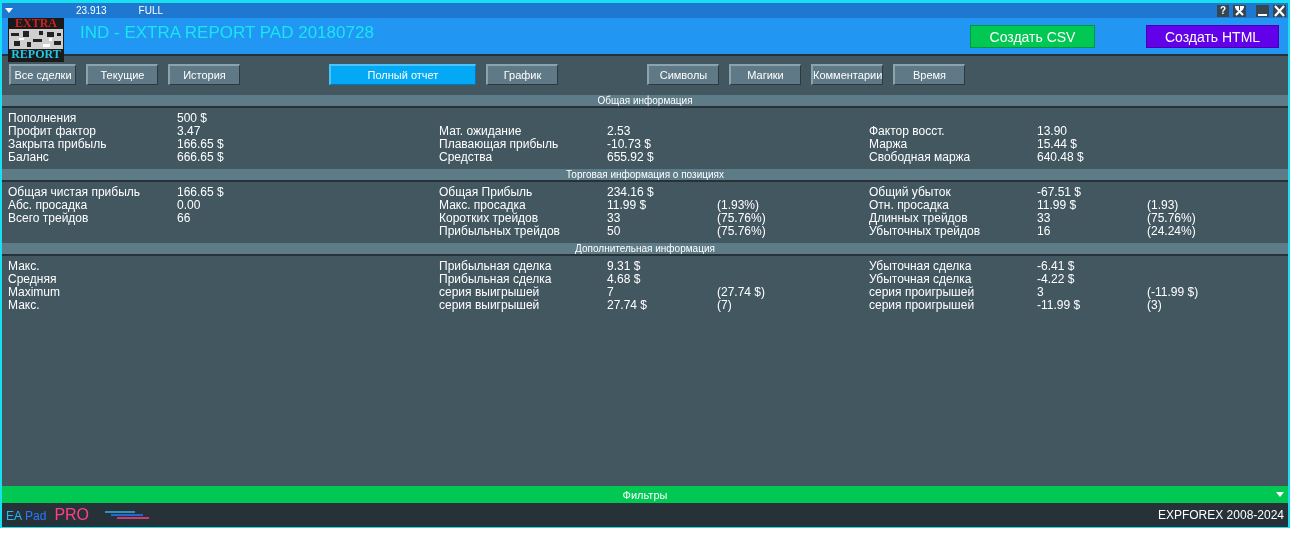 The height and width of the screenshot is (535, 1290). What do you see at coordinates (1059, 305) in the screenshot?
I see `stat-value: -11.99 $` at bounding box center [1059, 305].